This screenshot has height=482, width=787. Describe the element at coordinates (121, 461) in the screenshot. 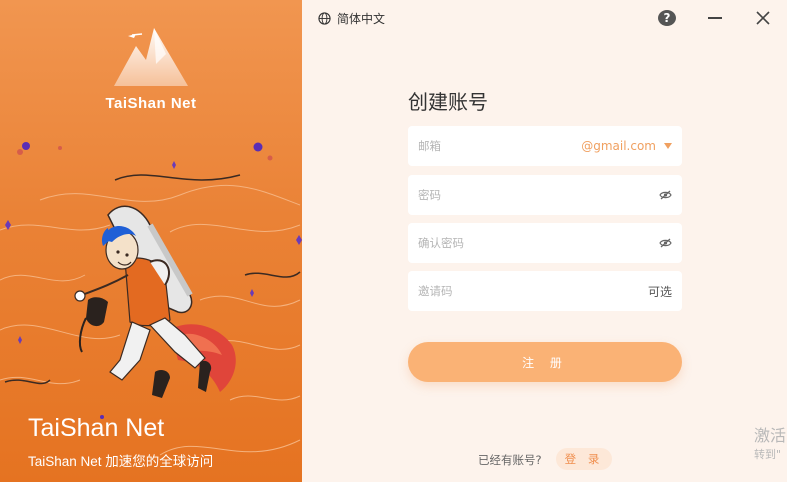

I see `hero-subtitle: TaiShan Net 加速您的全球访问` at that location.